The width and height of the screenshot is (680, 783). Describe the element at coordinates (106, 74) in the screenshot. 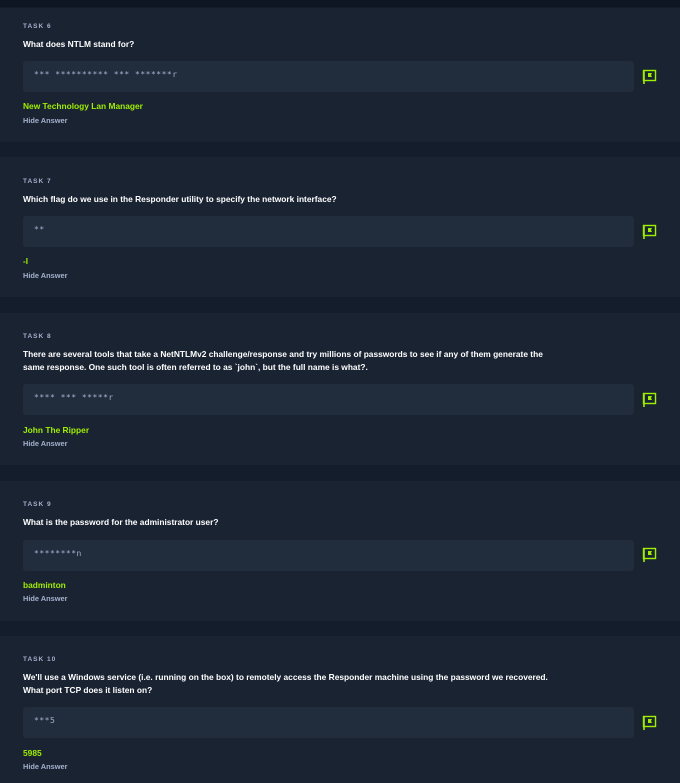

I see `answer-placeholder: *** ********** *** *******r` at that location.